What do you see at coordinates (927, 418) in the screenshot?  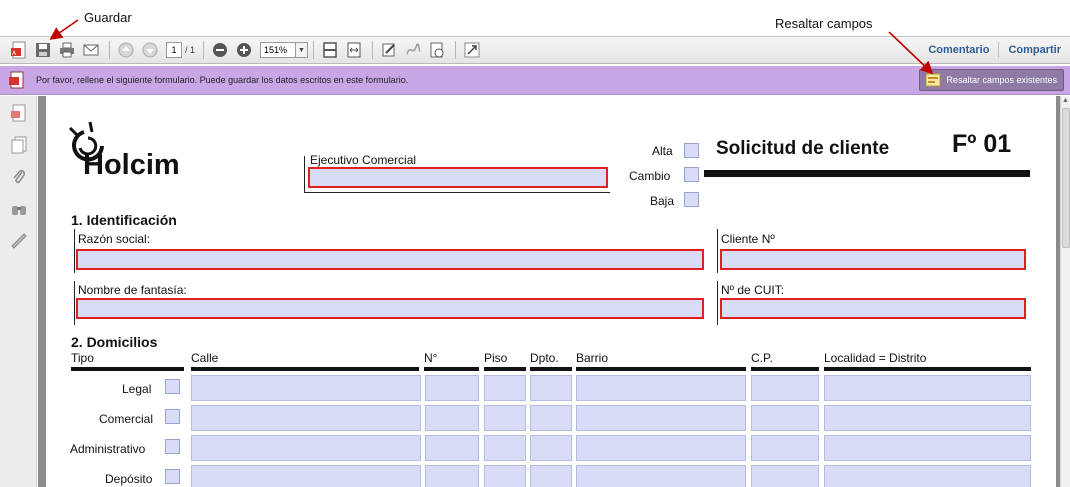 I see `comercial-localidad-field` at bounding box center [927, 418].